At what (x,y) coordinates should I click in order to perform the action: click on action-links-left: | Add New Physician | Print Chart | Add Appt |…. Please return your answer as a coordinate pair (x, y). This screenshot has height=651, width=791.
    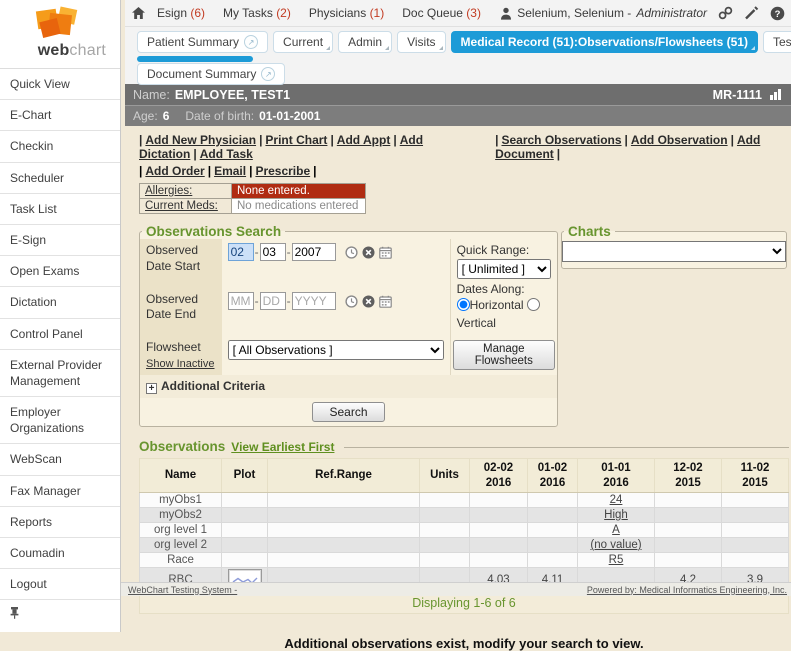
    Looking at the image, I should click on (281, 147).